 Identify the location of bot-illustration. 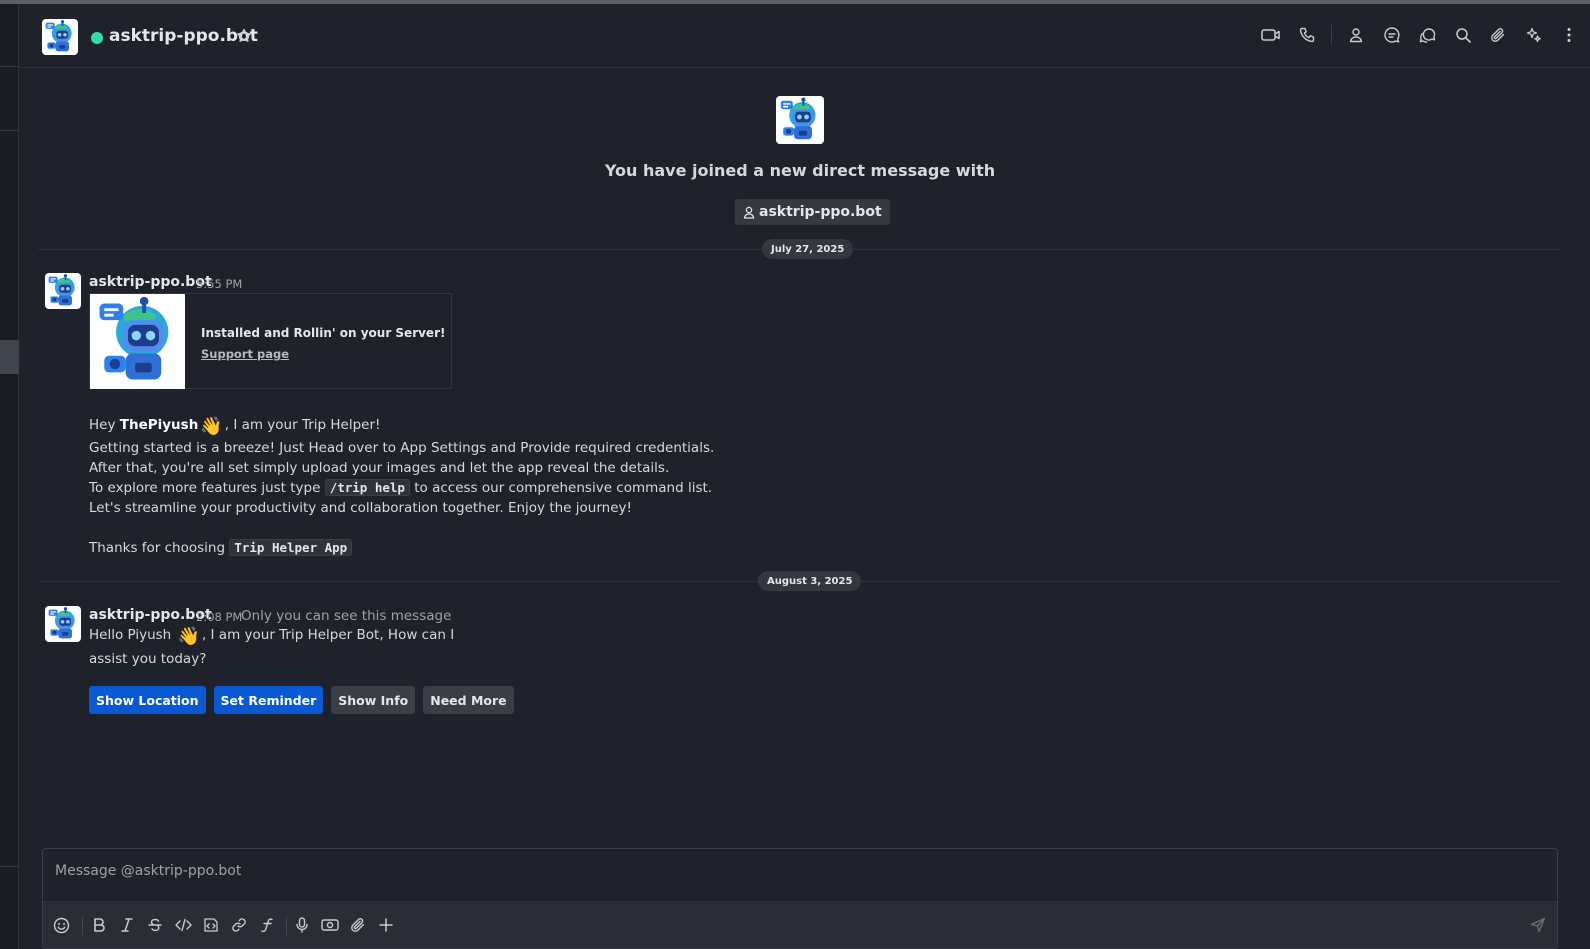
(137, 341).